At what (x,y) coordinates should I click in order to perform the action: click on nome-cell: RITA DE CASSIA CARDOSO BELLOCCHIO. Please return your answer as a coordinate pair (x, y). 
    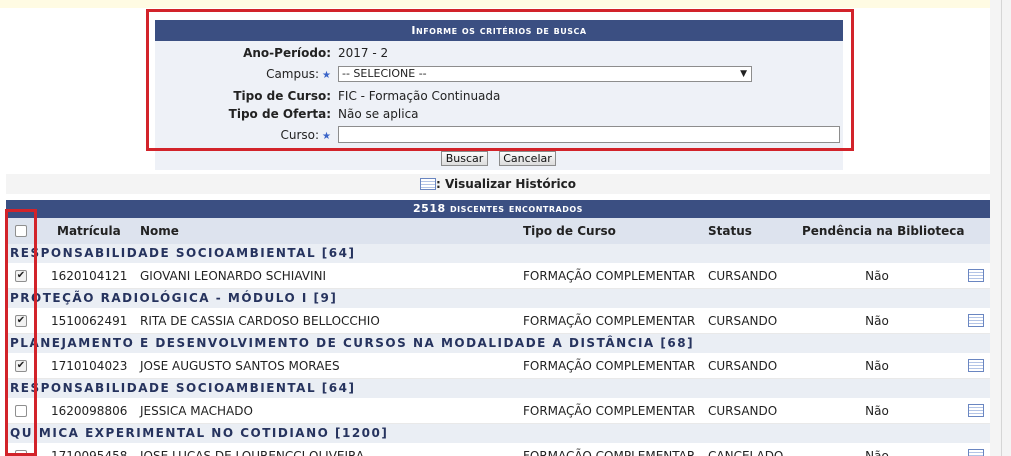
    Looking at the image, I should click on (260, 321).